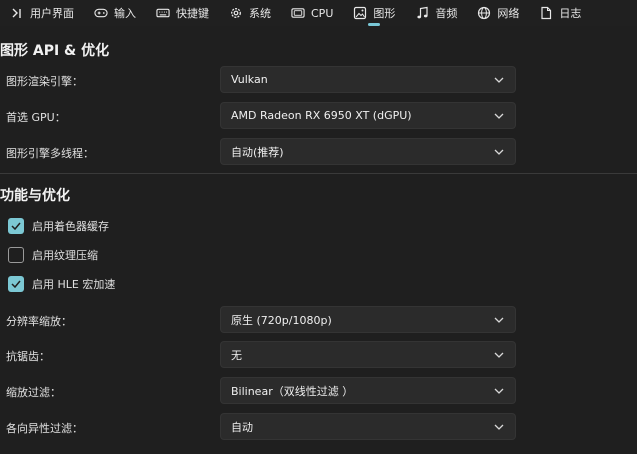 This screenshot has height=454, width=637. I want to click on tab-hotkeys: 快捷键, so click(182, 13).